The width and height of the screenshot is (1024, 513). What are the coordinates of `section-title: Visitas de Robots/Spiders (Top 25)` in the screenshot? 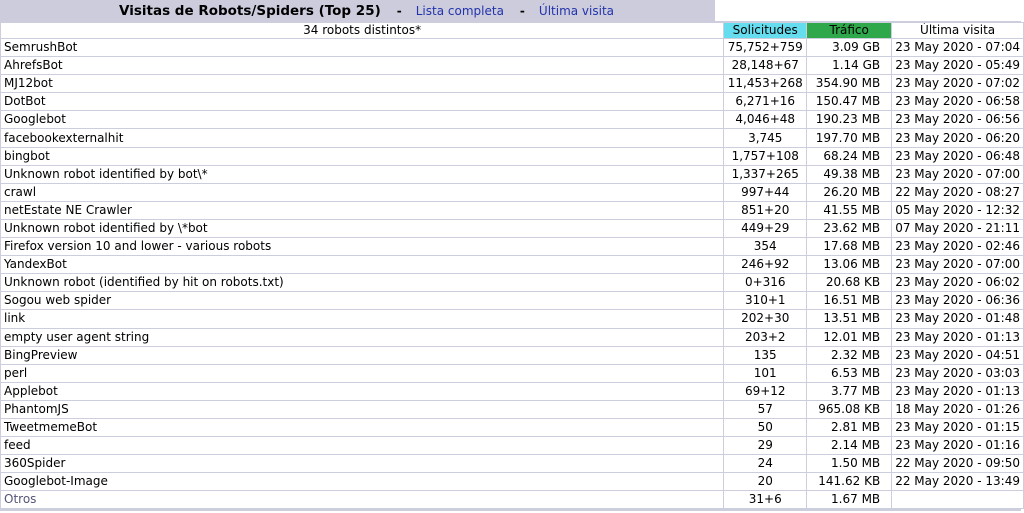 It's located at (250, 10).